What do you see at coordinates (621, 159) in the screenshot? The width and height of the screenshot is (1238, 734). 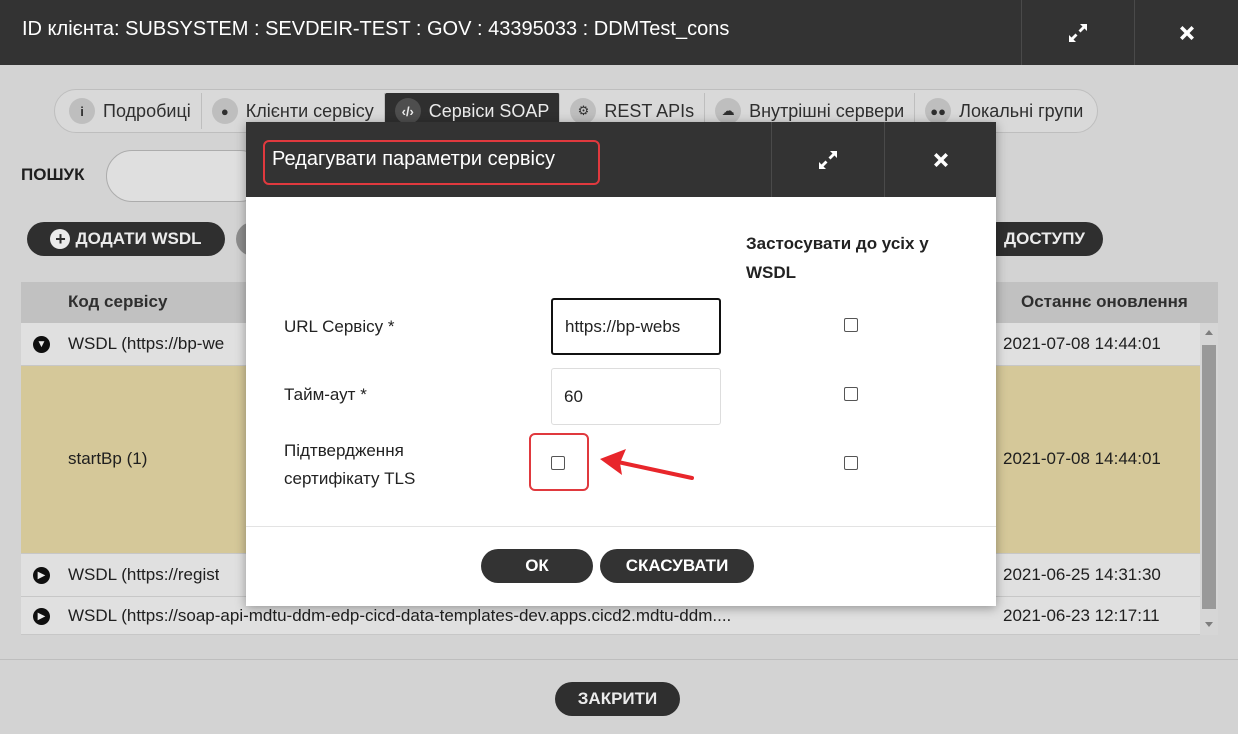 I see `modal-header: Редагувати параметри сервісу` at bounding box center [621, 159].